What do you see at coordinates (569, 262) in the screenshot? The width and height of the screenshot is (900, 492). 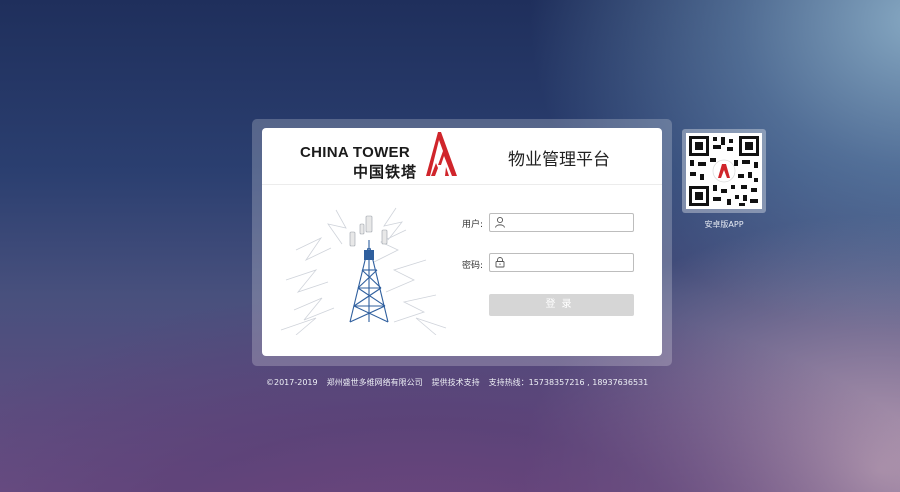 I see `password-input` at bounding box center [569, 262].